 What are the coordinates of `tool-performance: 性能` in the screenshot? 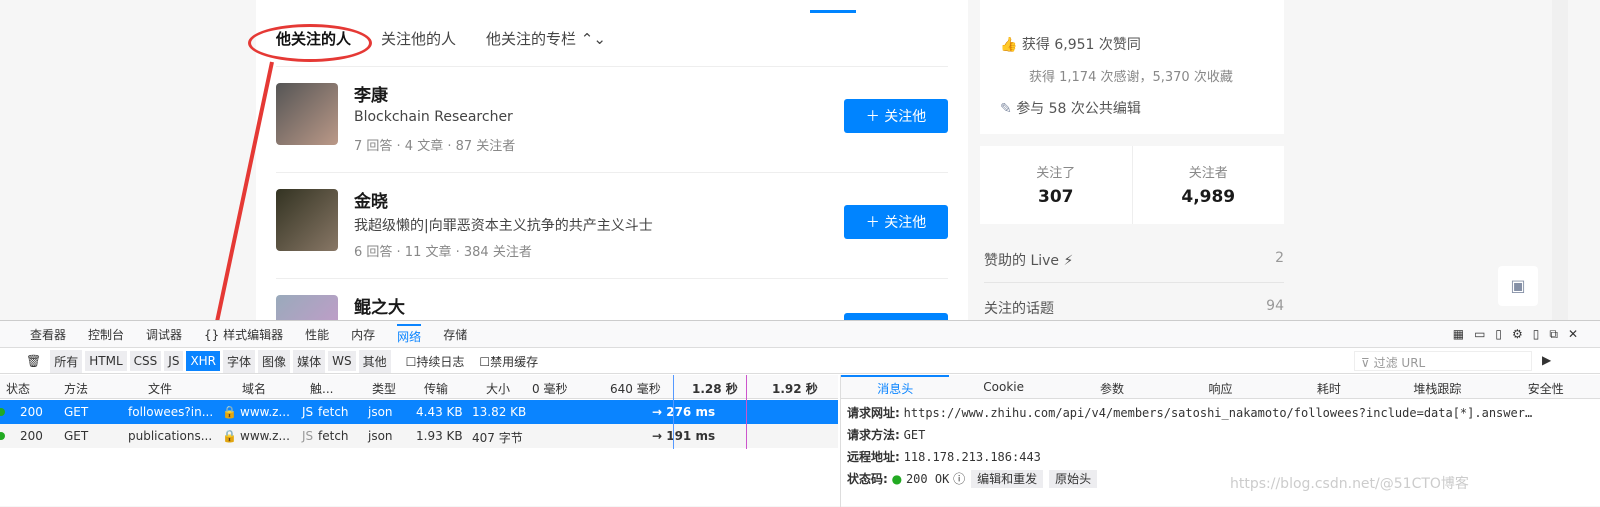 It's located at (317, 334).